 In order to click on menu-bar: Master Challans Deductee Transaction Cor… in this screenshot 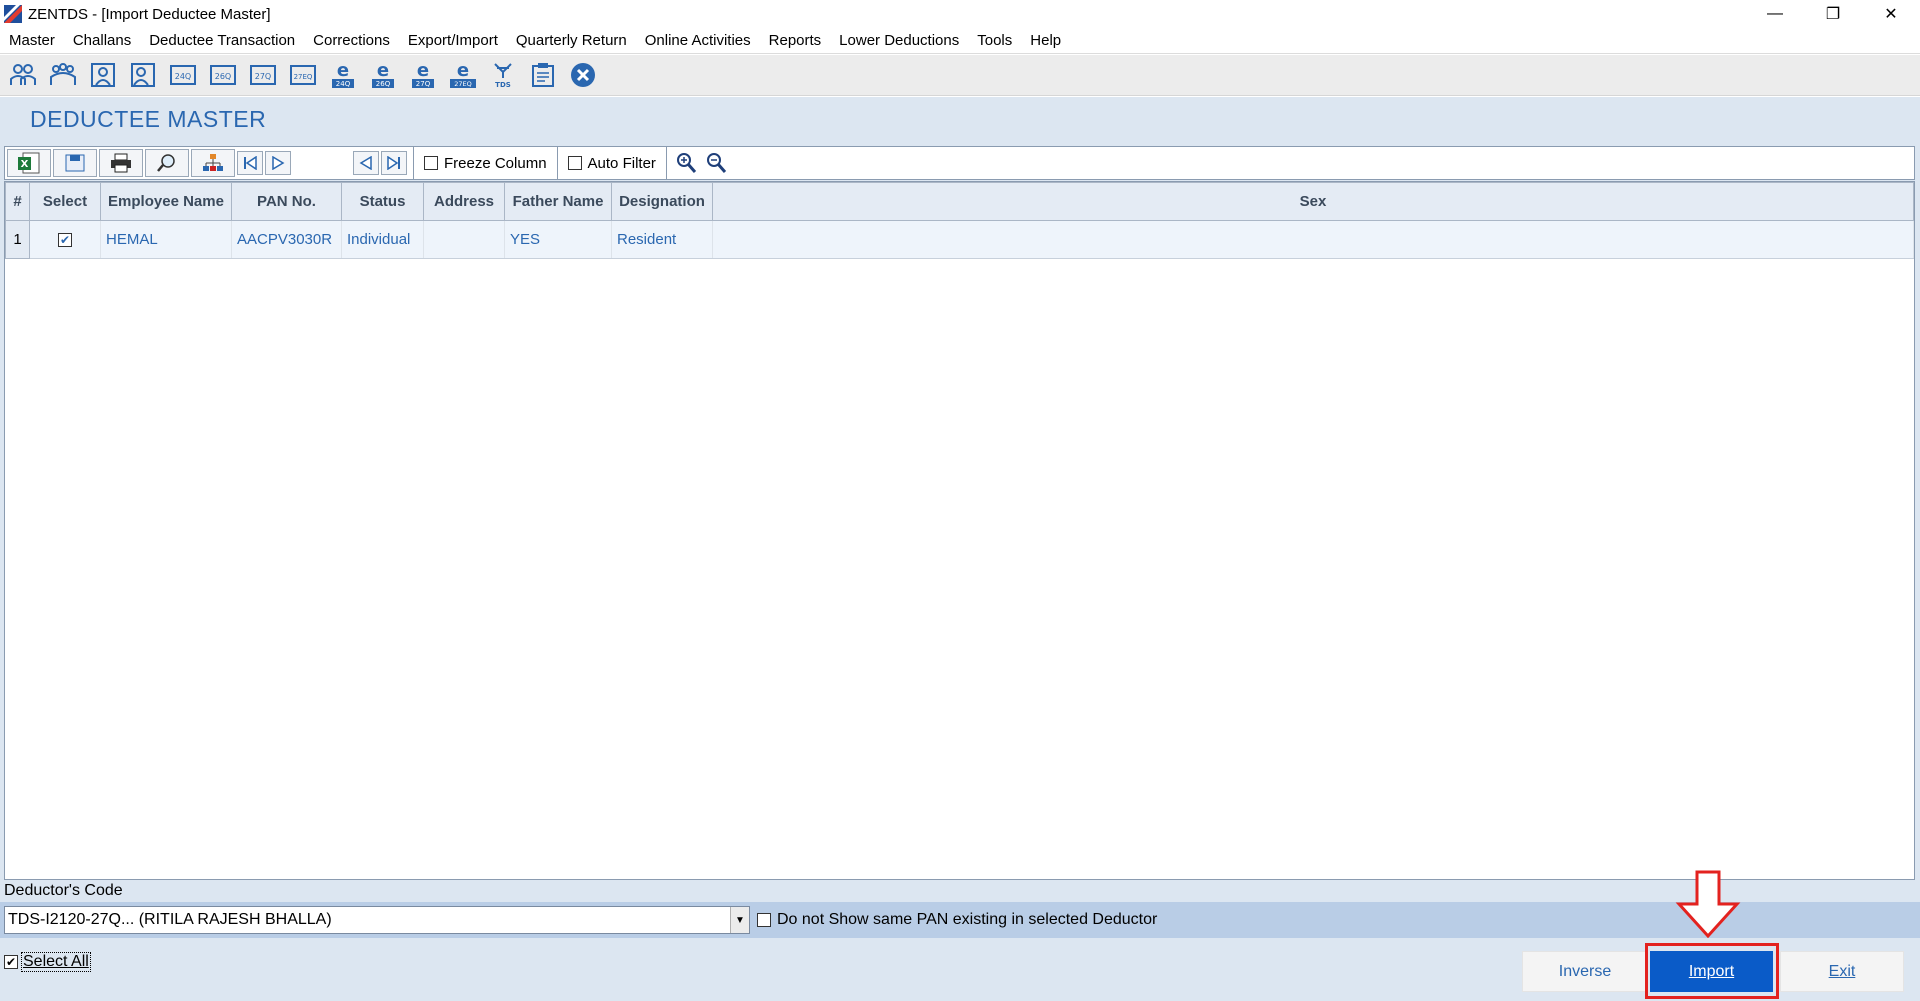, I will do `click(960, 41)`.